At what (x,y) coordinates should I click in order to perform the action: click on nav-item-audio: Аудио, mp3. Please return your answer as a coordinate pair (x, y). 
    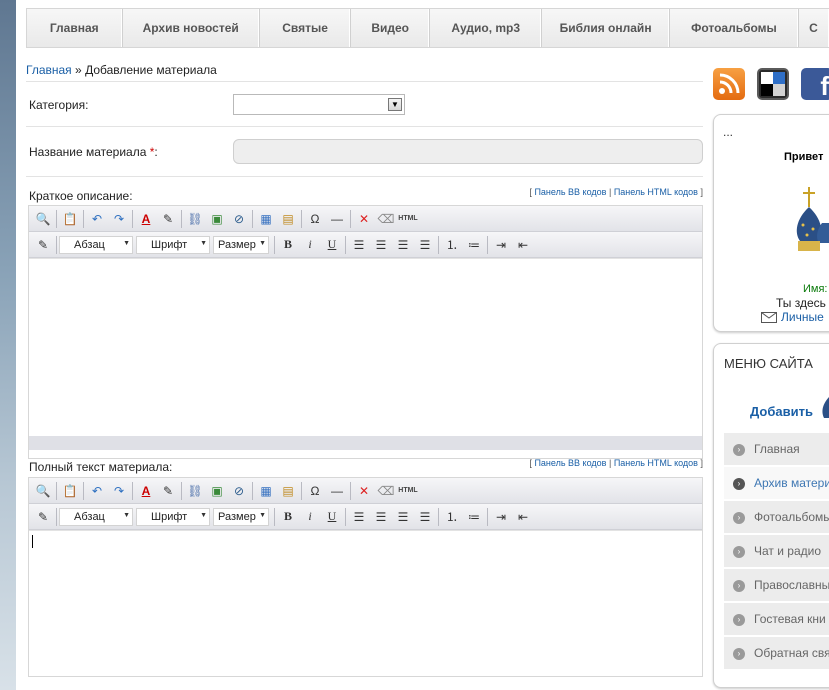
    Looking at the image, I should click on (486, 28).